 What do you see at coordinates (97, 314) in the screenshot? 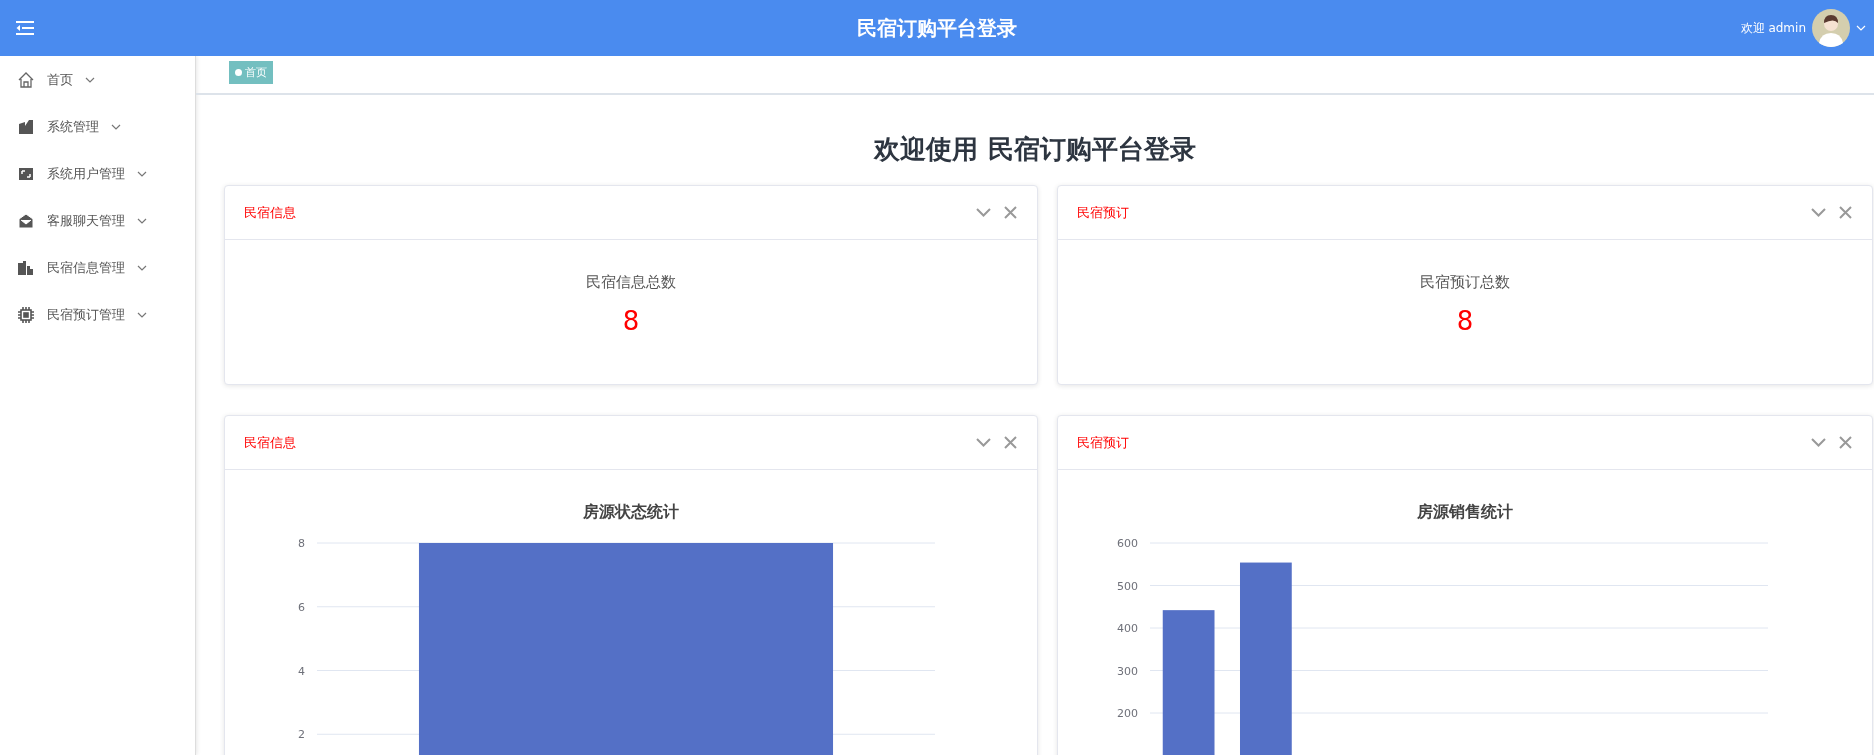
I see `sidebar-item: 民宿预订管理` at bounding box center [97, 314].